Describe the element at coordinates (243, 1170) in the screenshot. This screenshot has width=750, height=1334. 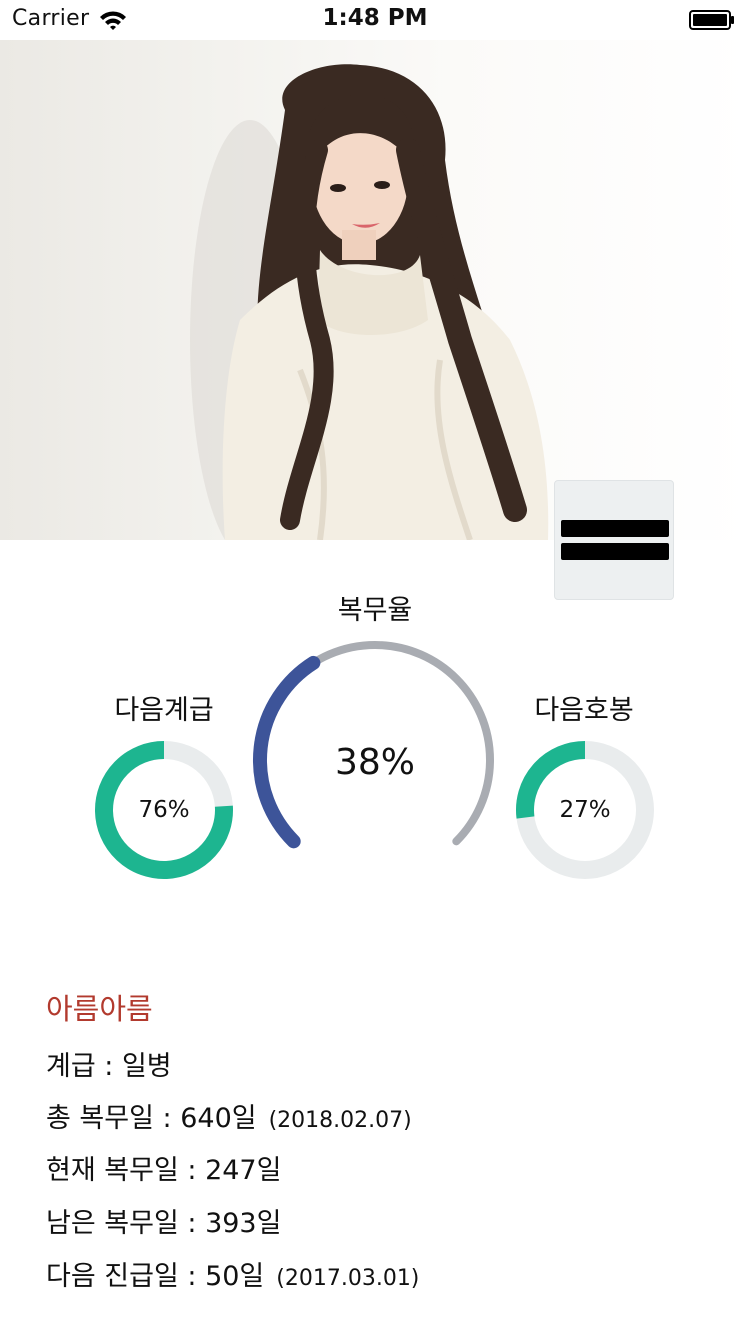
I see `current-service-value: 247일` at that location.